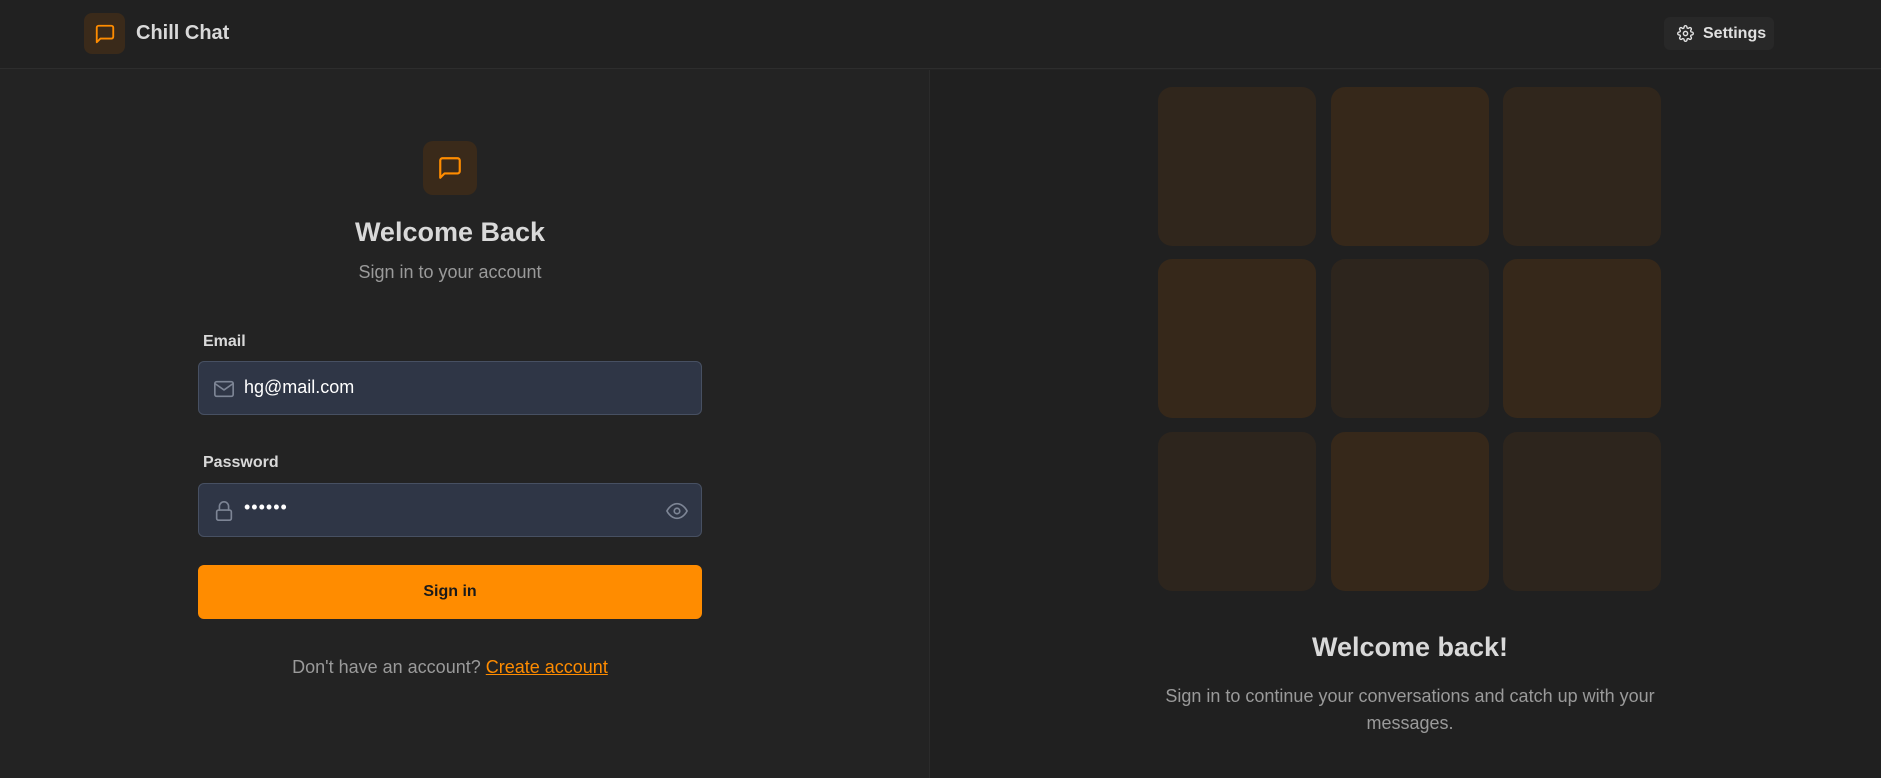 The height and width of the screenshot is (778, 1881). What do you see at coordinates (450, 592) in the screenshot?
I see `sign-in-button: Sign in` at bounding box center [450, 592].